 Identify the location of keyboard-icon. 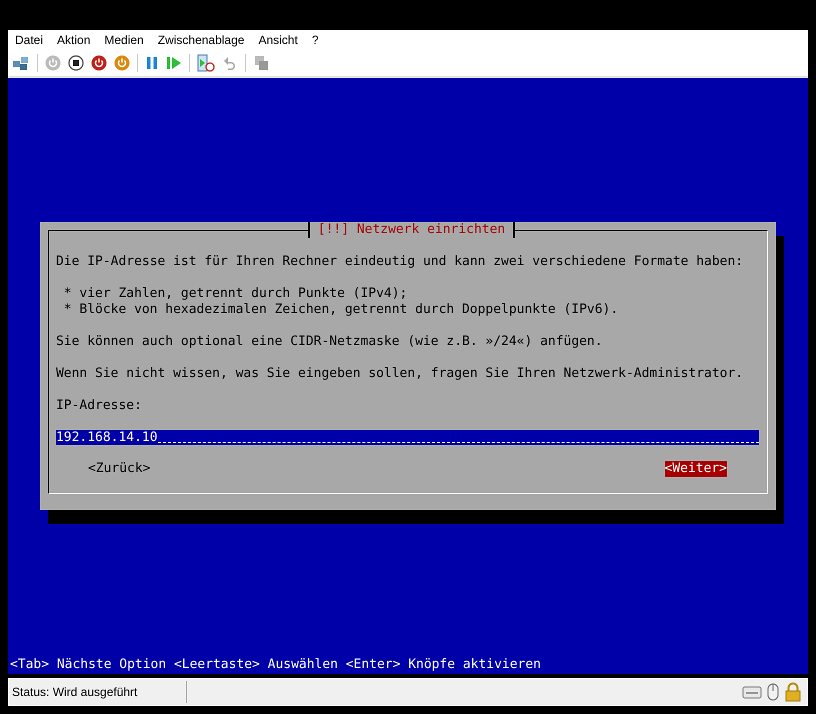
(752, 692).